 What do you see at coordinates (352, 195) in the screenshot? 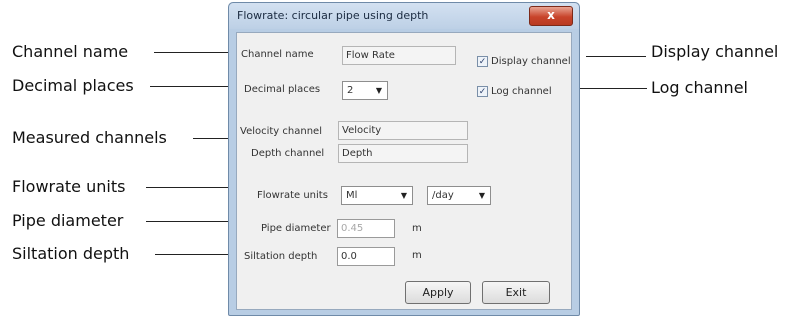
I see `flowrate-units-value: Ml` at bounding box center [352, 195].